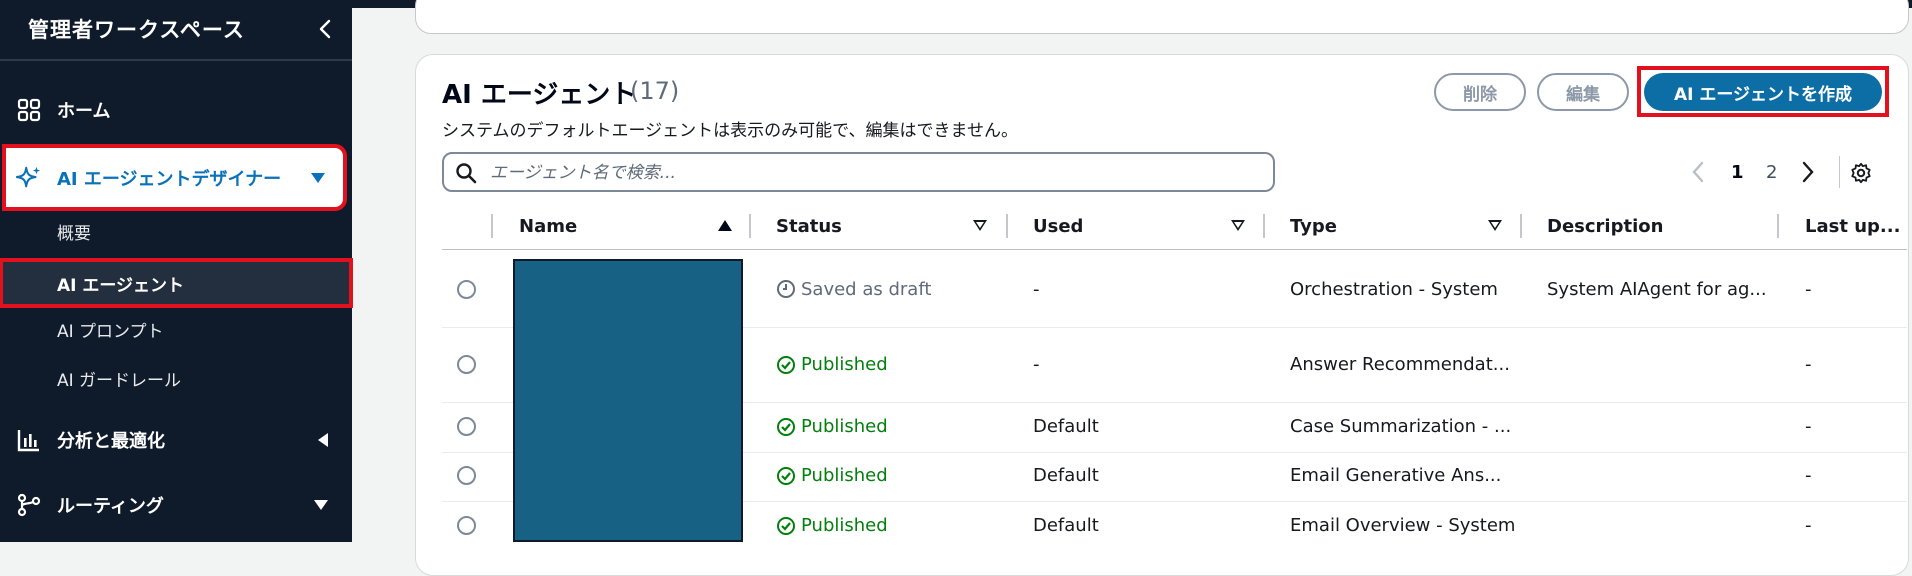  What do you see at coordinates (136, 30) in the screenshot?
I see `workspace-title: 管理者ワークスペース` at bounding box center [136, 30].